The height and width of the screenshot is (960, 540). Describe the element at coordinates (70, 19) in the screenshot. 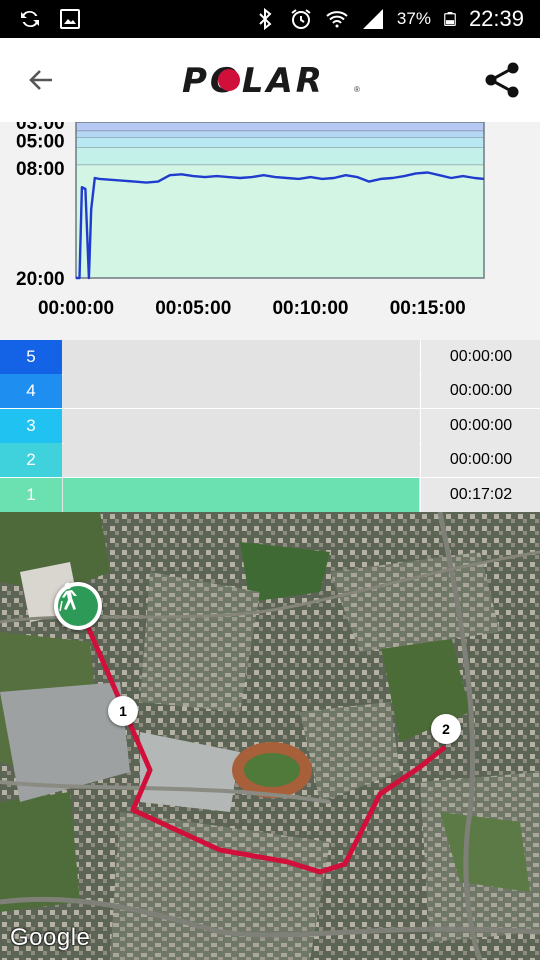

I see `image-icon` at that location.